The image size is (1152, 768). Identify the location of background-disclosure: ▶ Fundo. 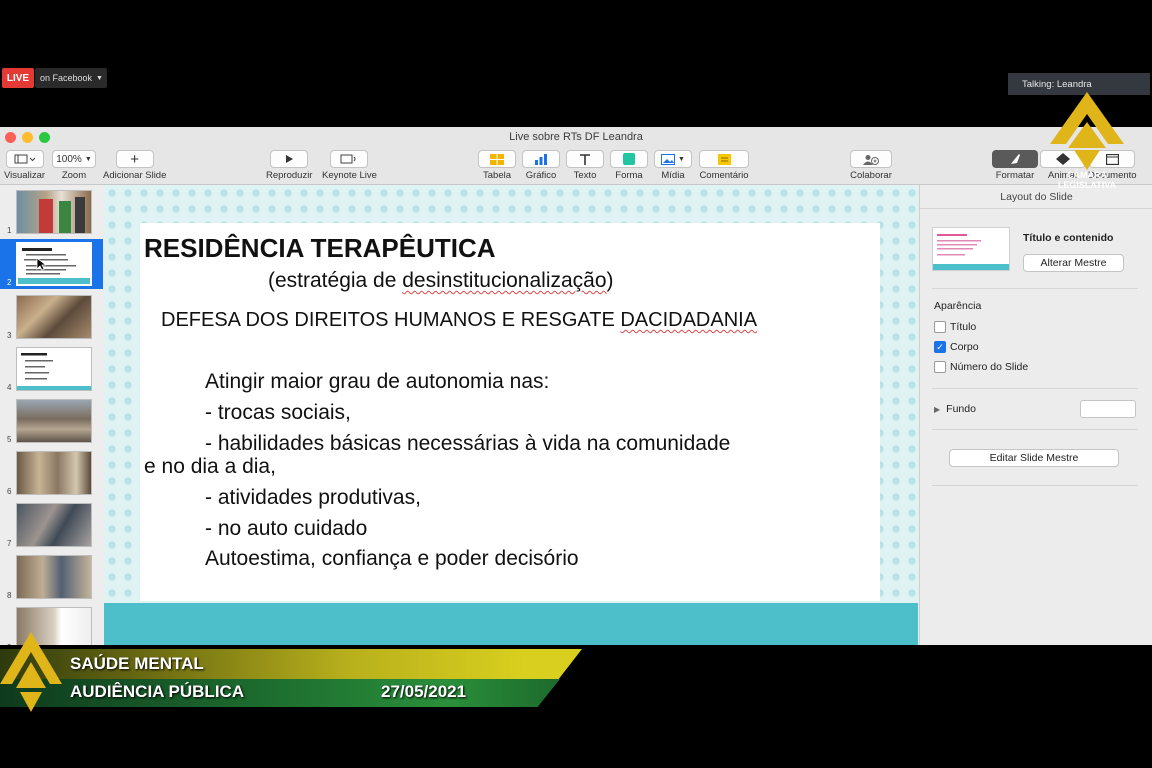
(955, 409).